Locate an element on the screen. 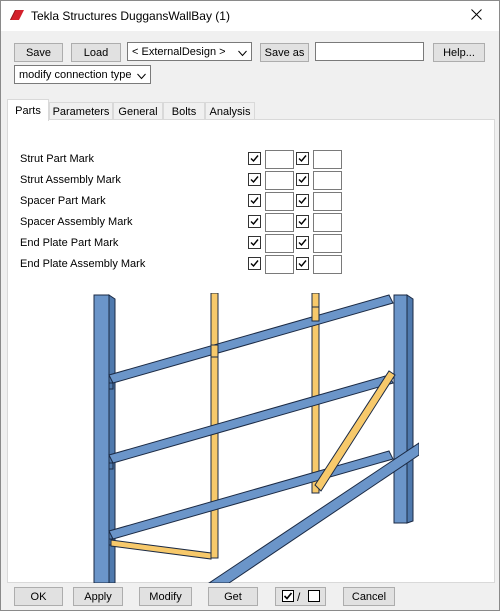  part-row-label: Spacer Part Mark is located at coordinates (63, 201).